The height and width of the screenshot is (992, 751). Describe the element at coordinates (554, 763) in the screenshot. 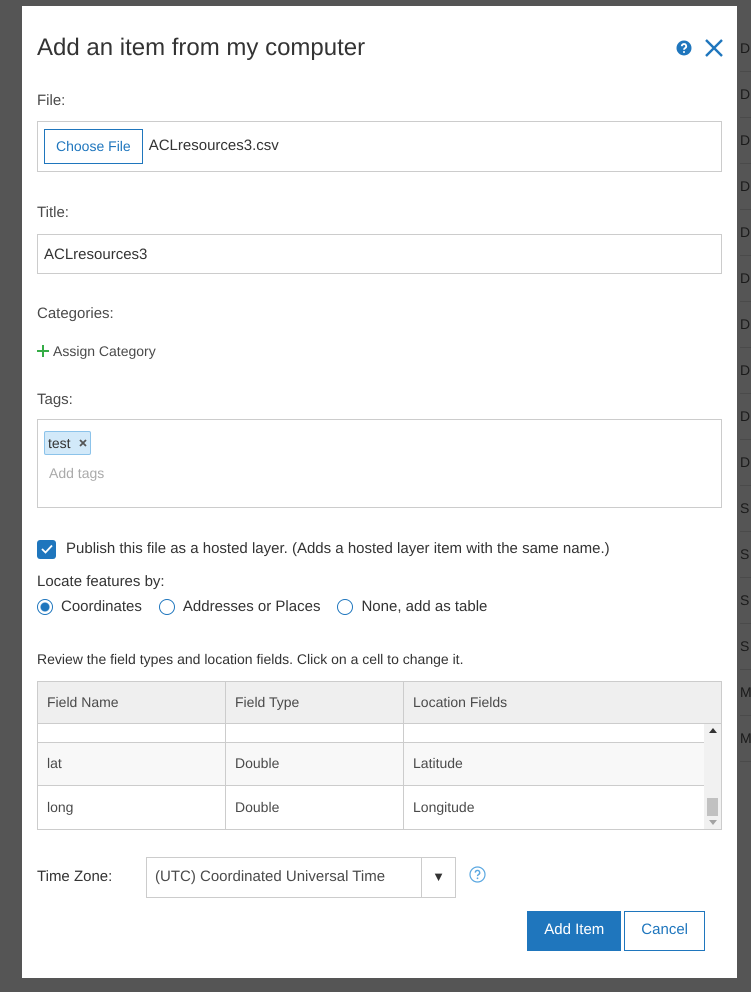

I see `table-cell: Latitude` at that location.